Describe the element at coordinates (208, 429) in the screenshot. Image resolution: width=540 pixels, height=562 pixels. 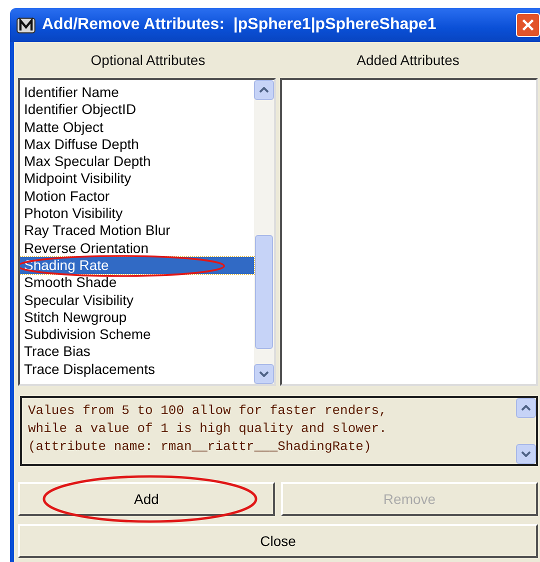
I see `description-text: while a value of 1 is high quality and slower.` at that location.